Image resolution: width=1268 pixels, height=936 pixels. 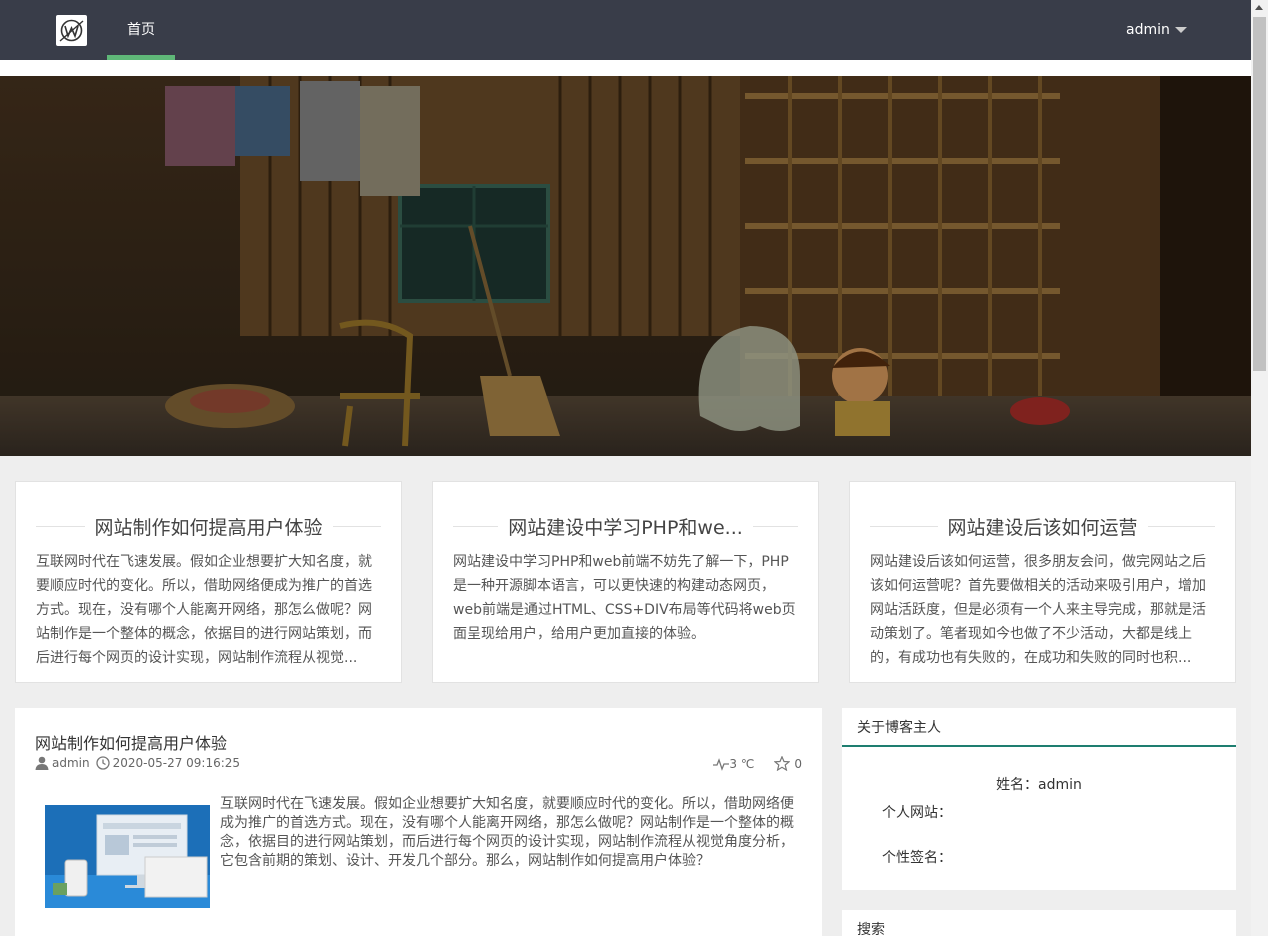 What do you see at coordinates (42, 763) in the screenshot?
I see `user-icon` at bounding box center [42, 763].